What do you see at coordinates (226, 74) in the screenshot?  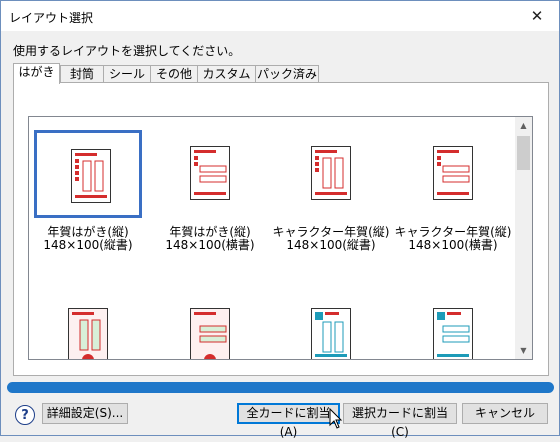 I see `tab-custom: カスタム` at bounding box center [226, 74].